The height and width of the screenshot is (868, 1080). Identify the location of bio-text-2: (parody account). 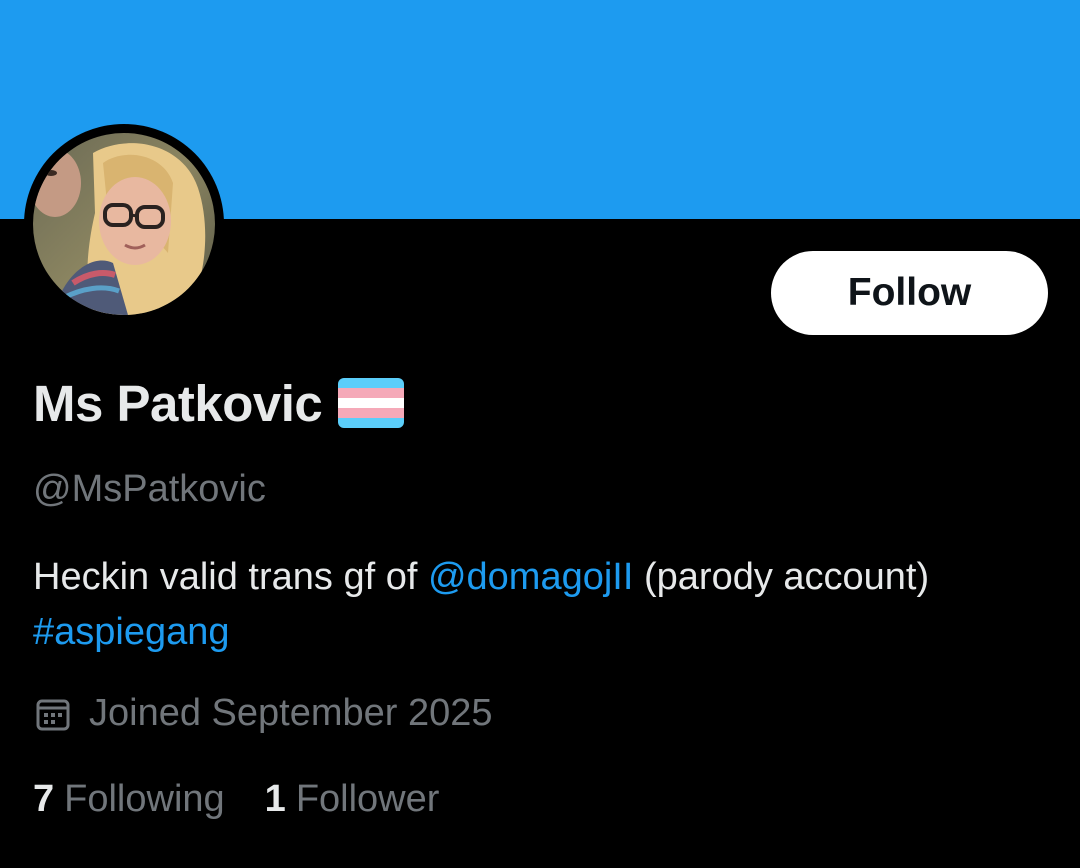
(781, 577).